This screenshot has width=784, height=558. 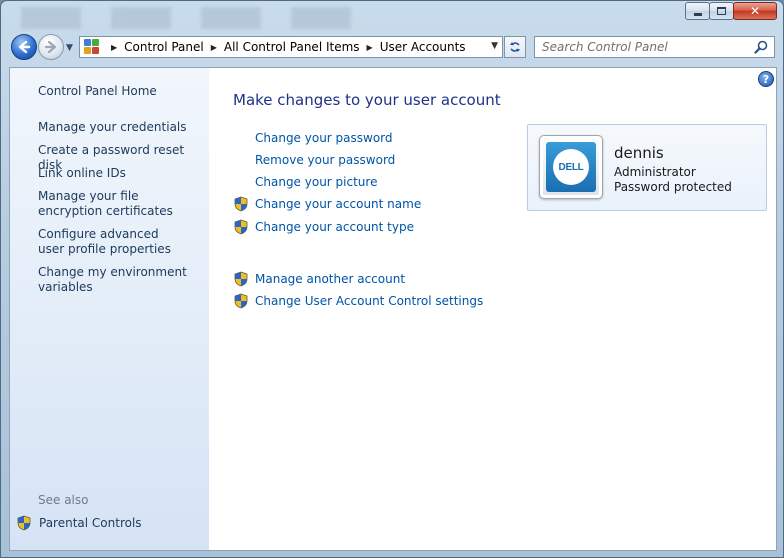 I want to click on caption-buttons: ✕, so click(x=731, y=11).